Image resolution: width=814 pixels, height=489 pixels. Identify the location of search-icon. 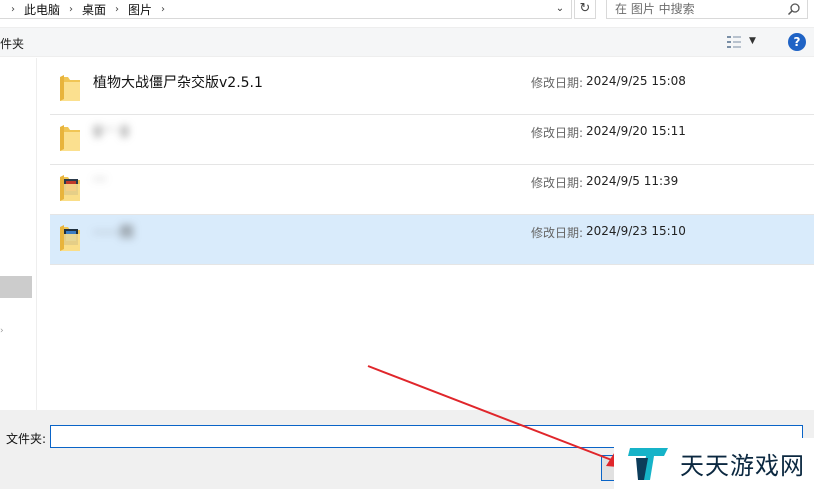
(794, 9).